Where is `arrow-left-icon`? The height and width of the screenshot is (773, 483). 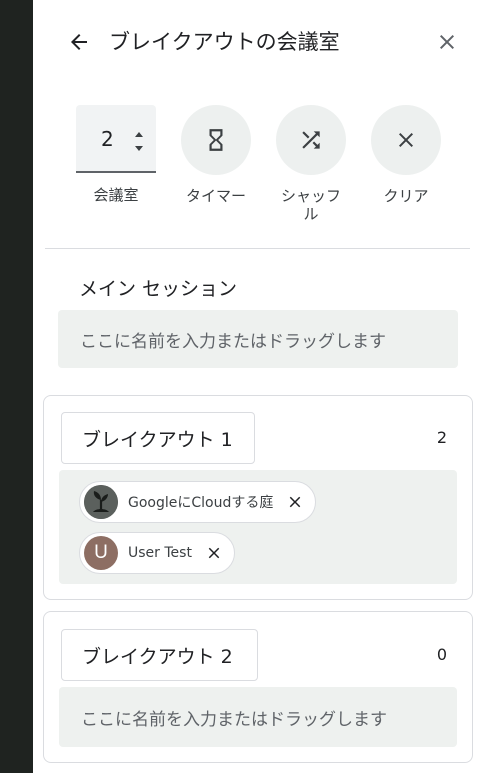
arrow-left-icon is located at coordinates (79, 42).